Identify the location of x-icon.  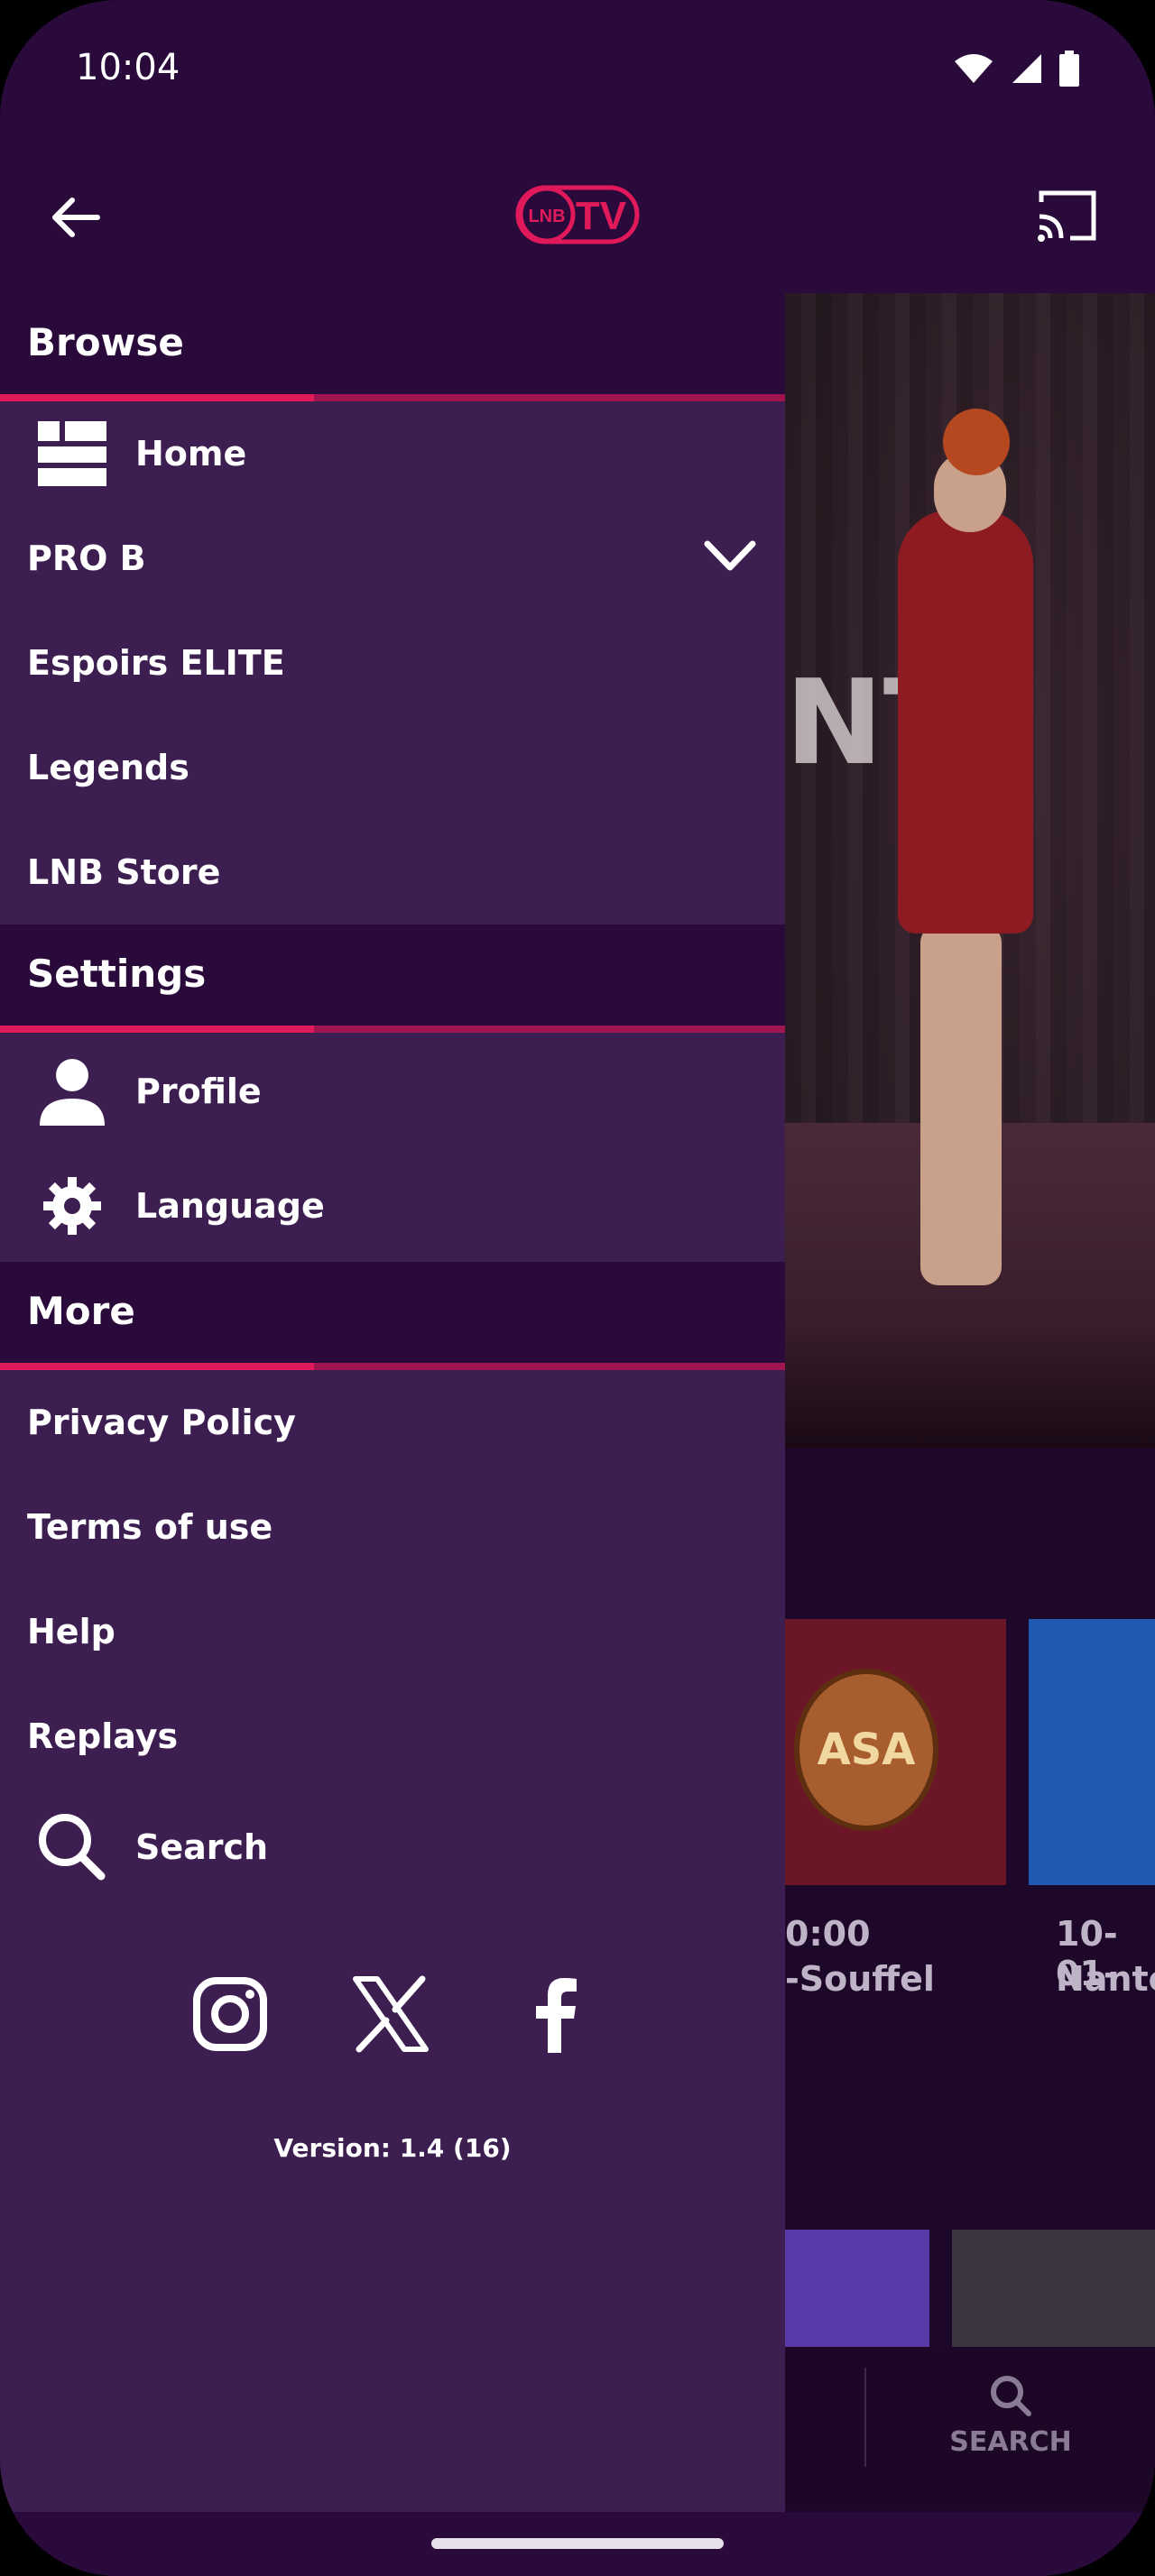
(390, 2014).